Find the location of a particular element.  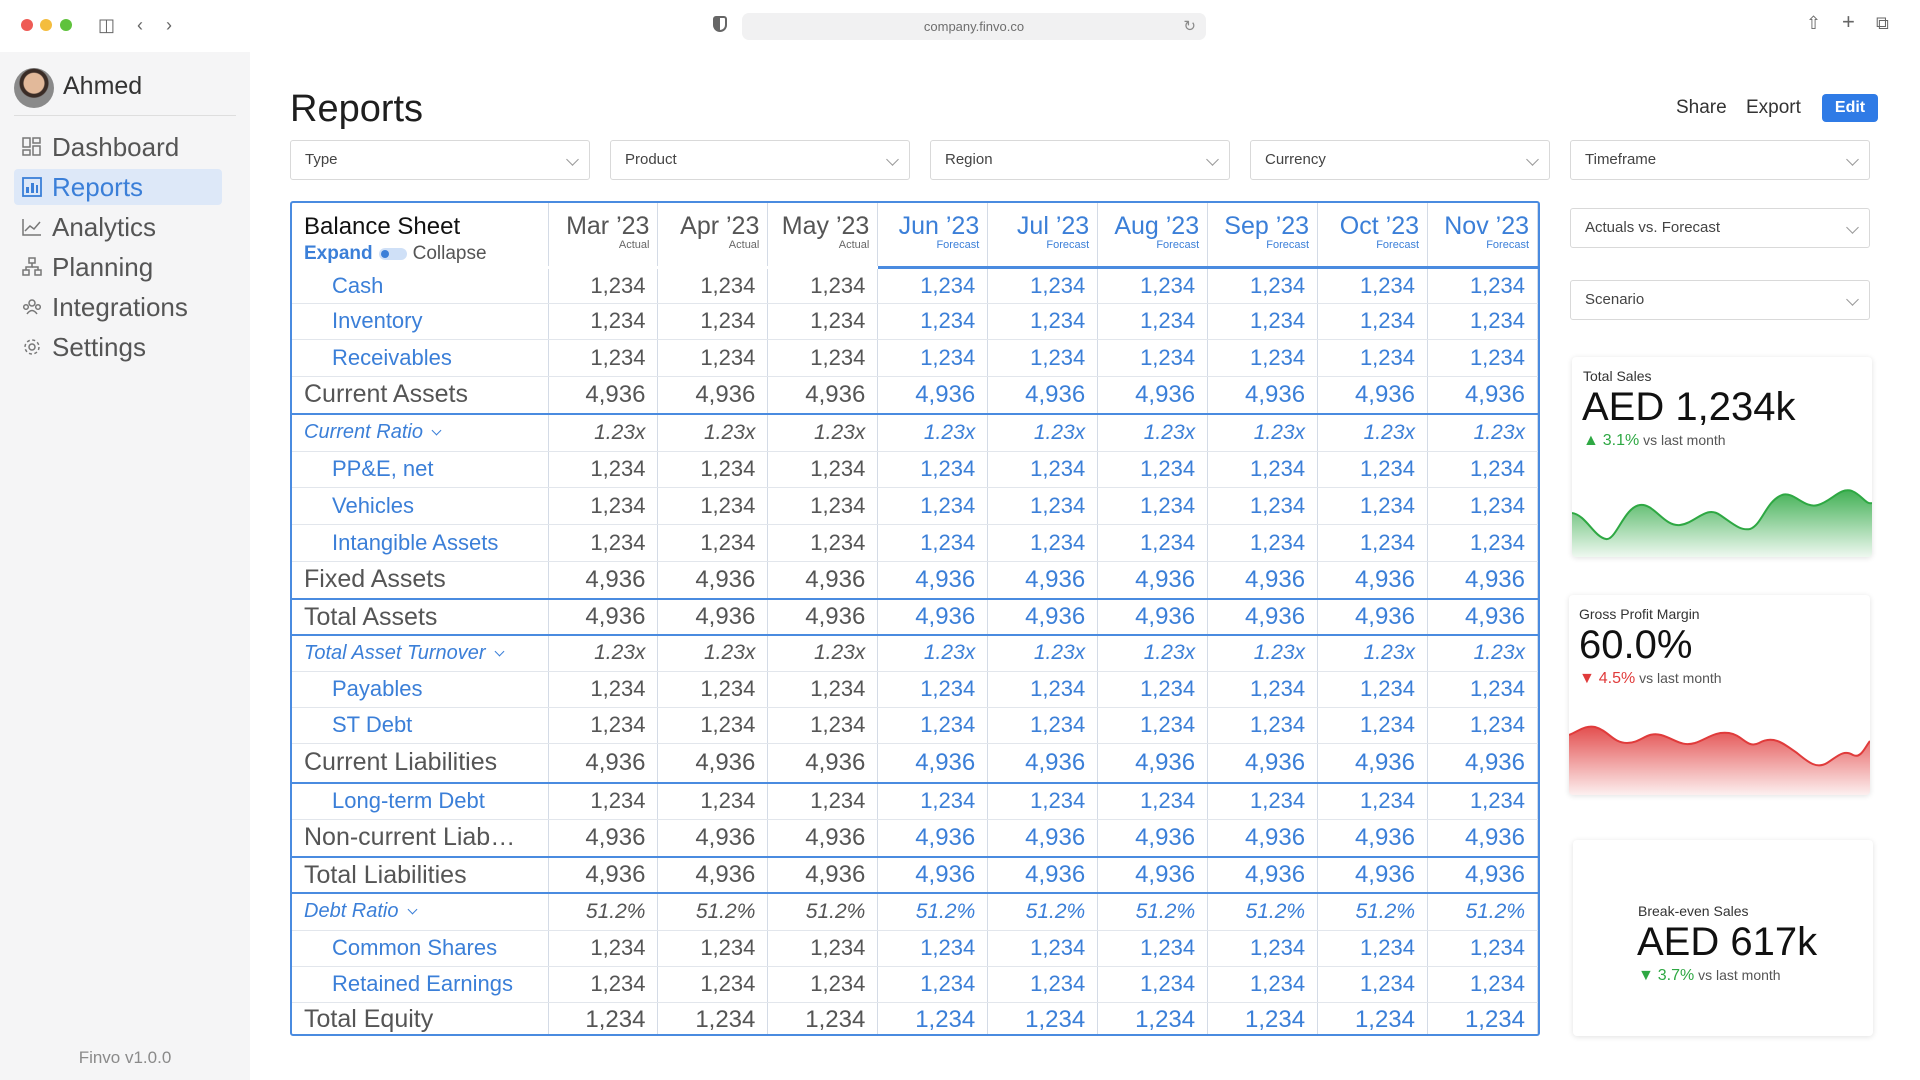

expand-label: Expand is located at coordinates (338, 254).